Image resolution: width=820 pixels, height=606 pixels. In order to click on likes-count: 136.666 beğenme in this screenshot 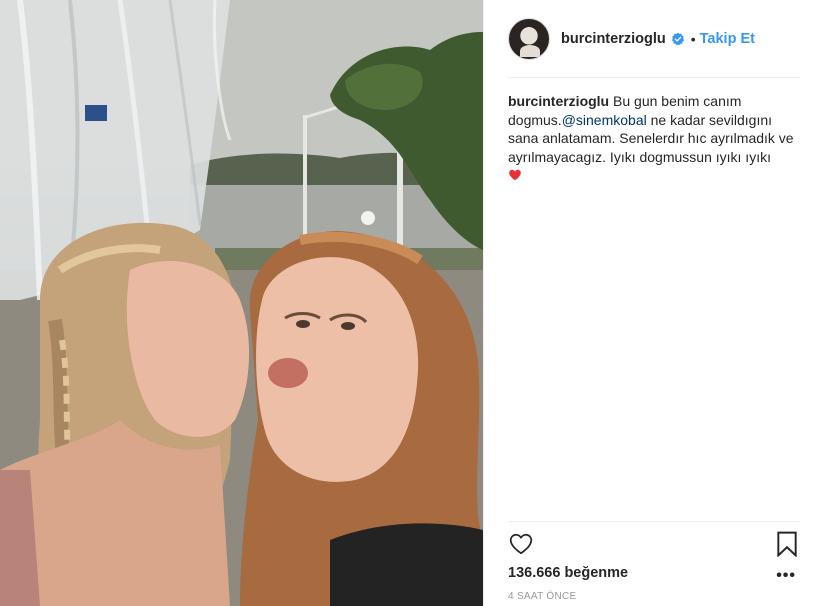, I will do `click(568, 573)`.